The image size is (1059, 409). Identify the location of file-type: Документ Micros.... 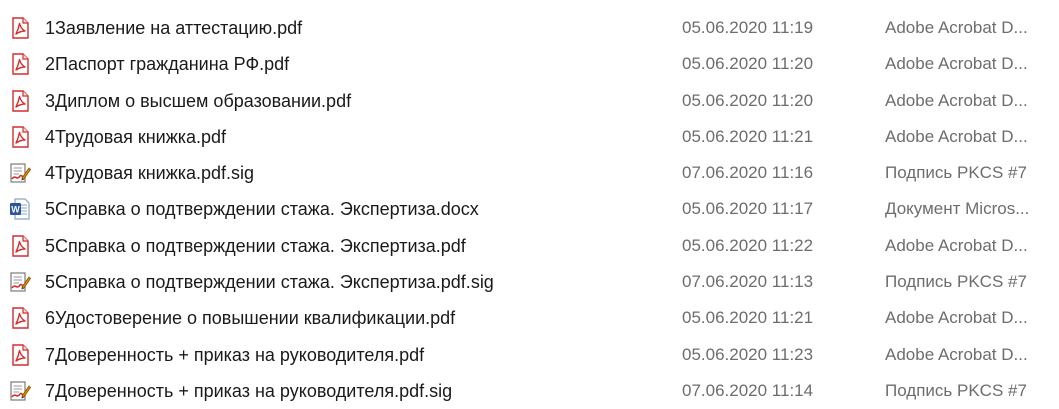
(957, 209).